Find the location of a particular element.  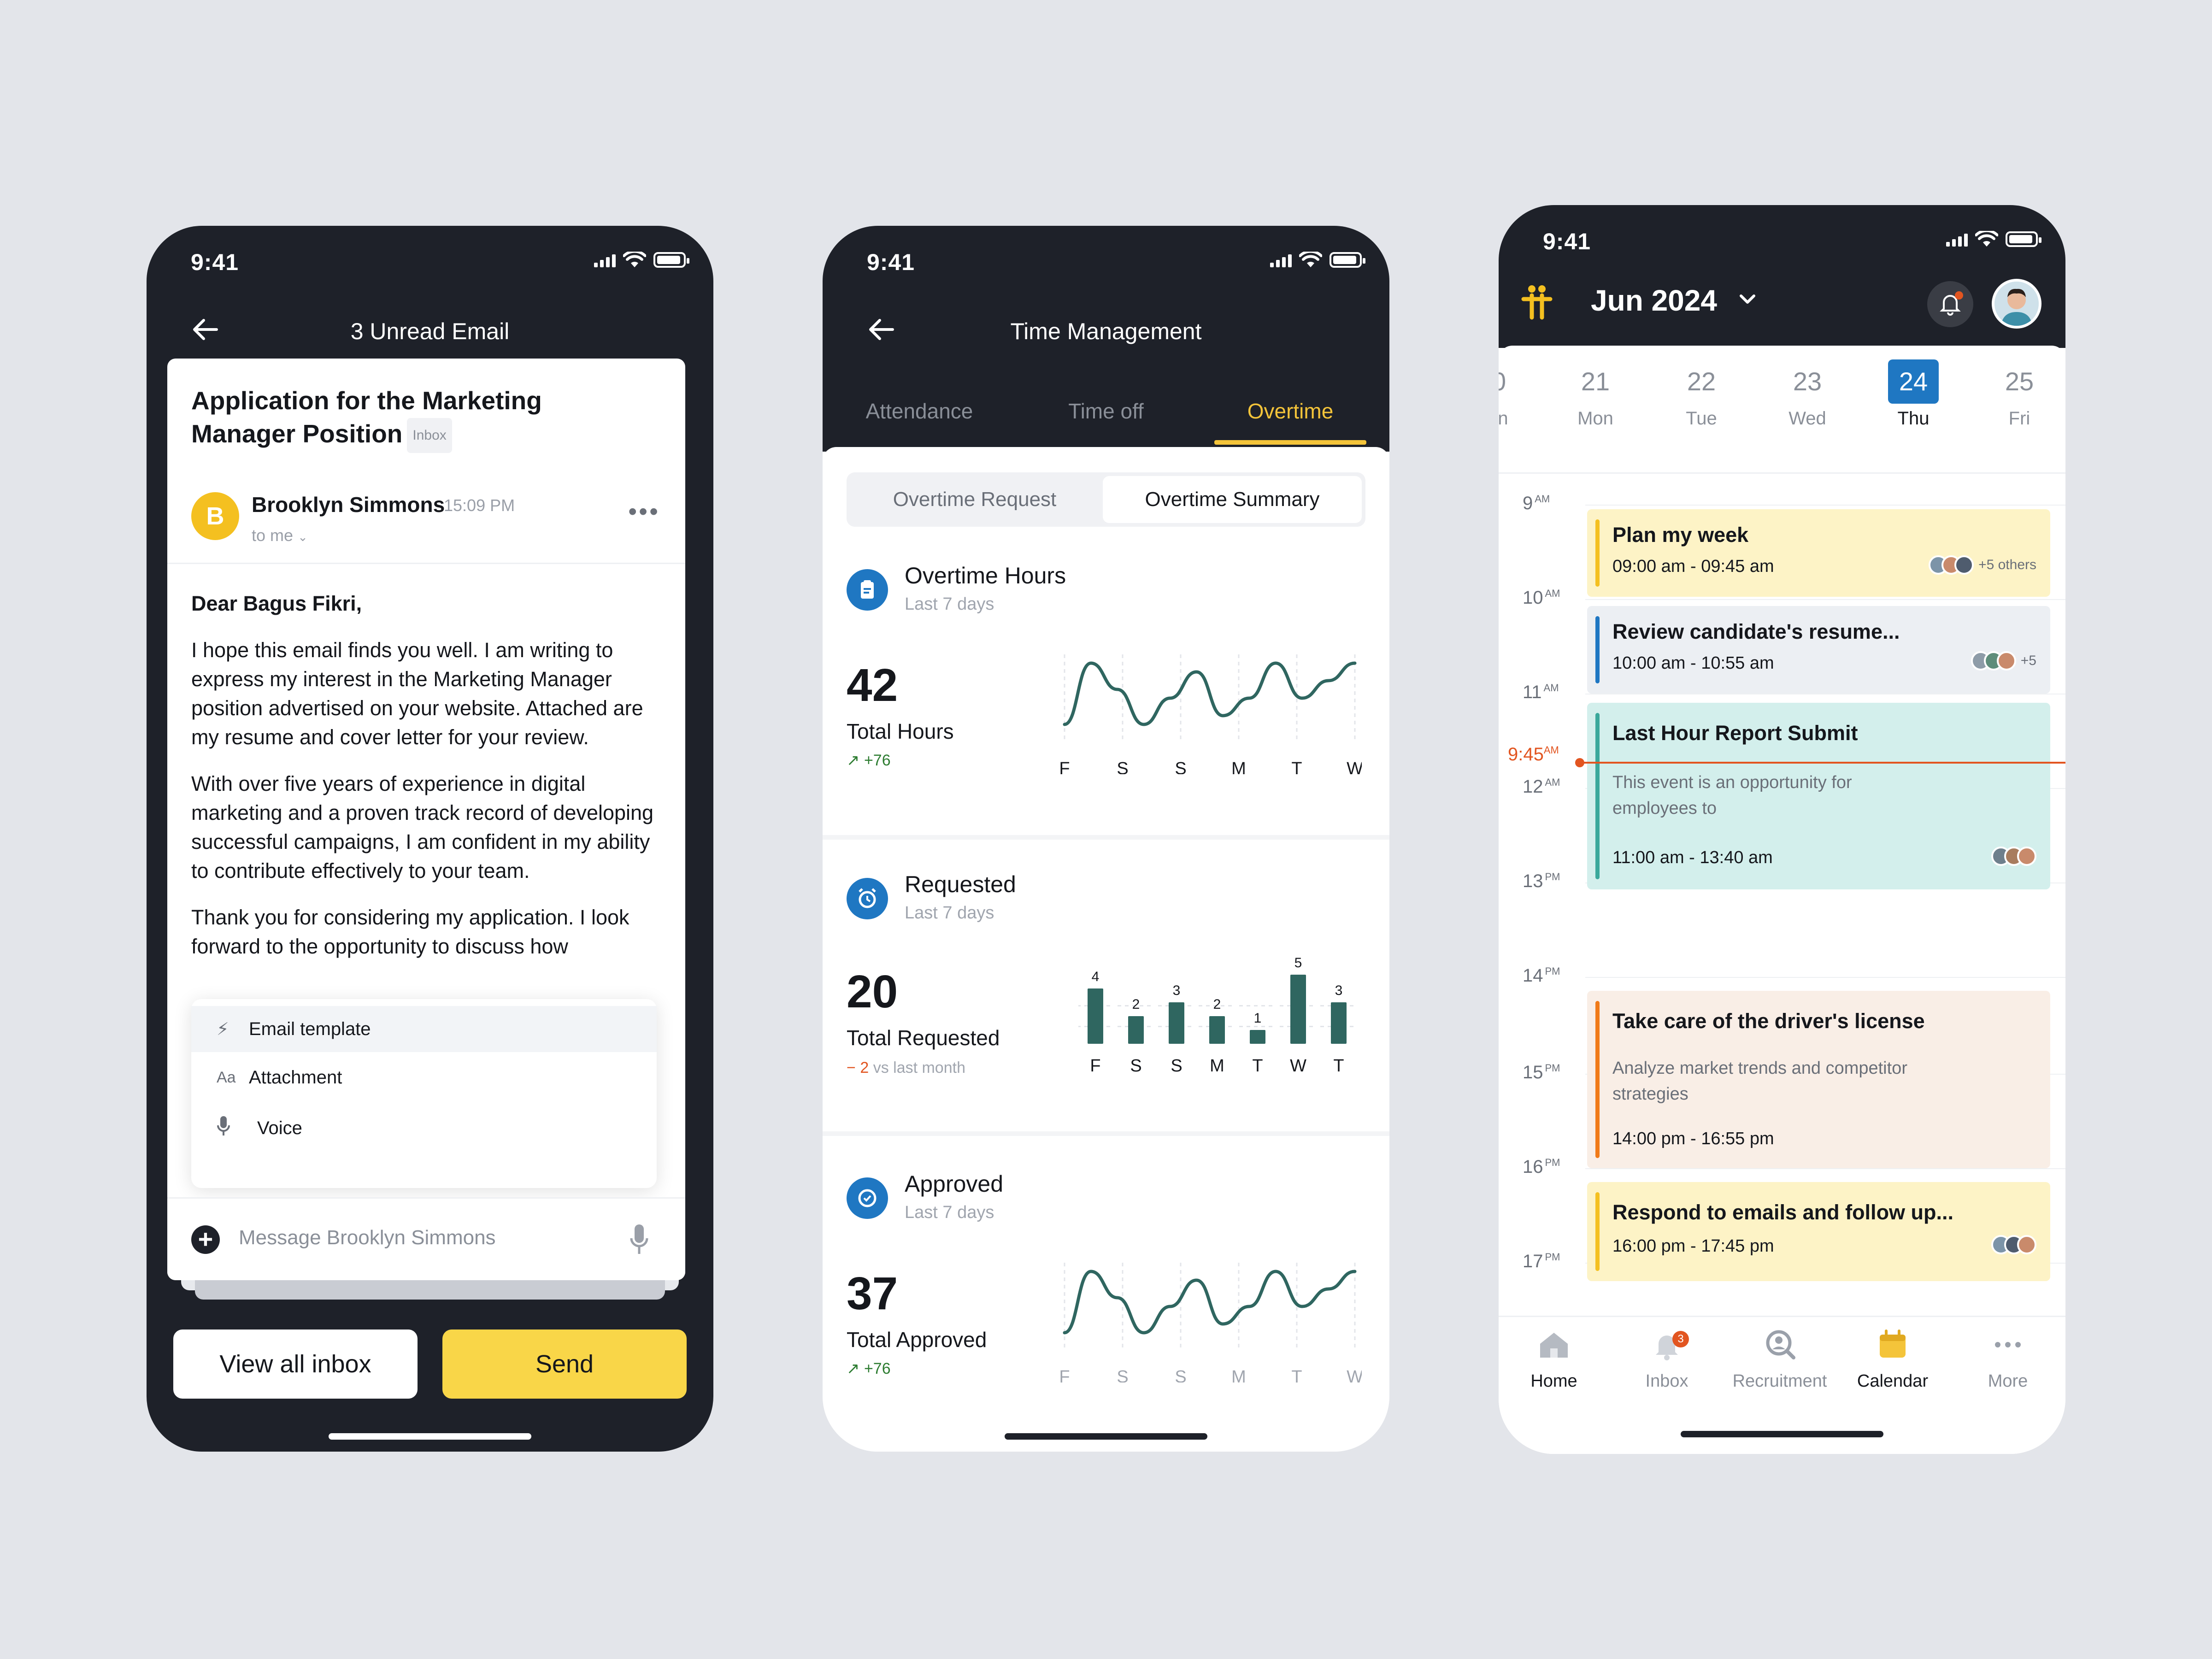

section-title: Requested is located at coordinates (960, 884).